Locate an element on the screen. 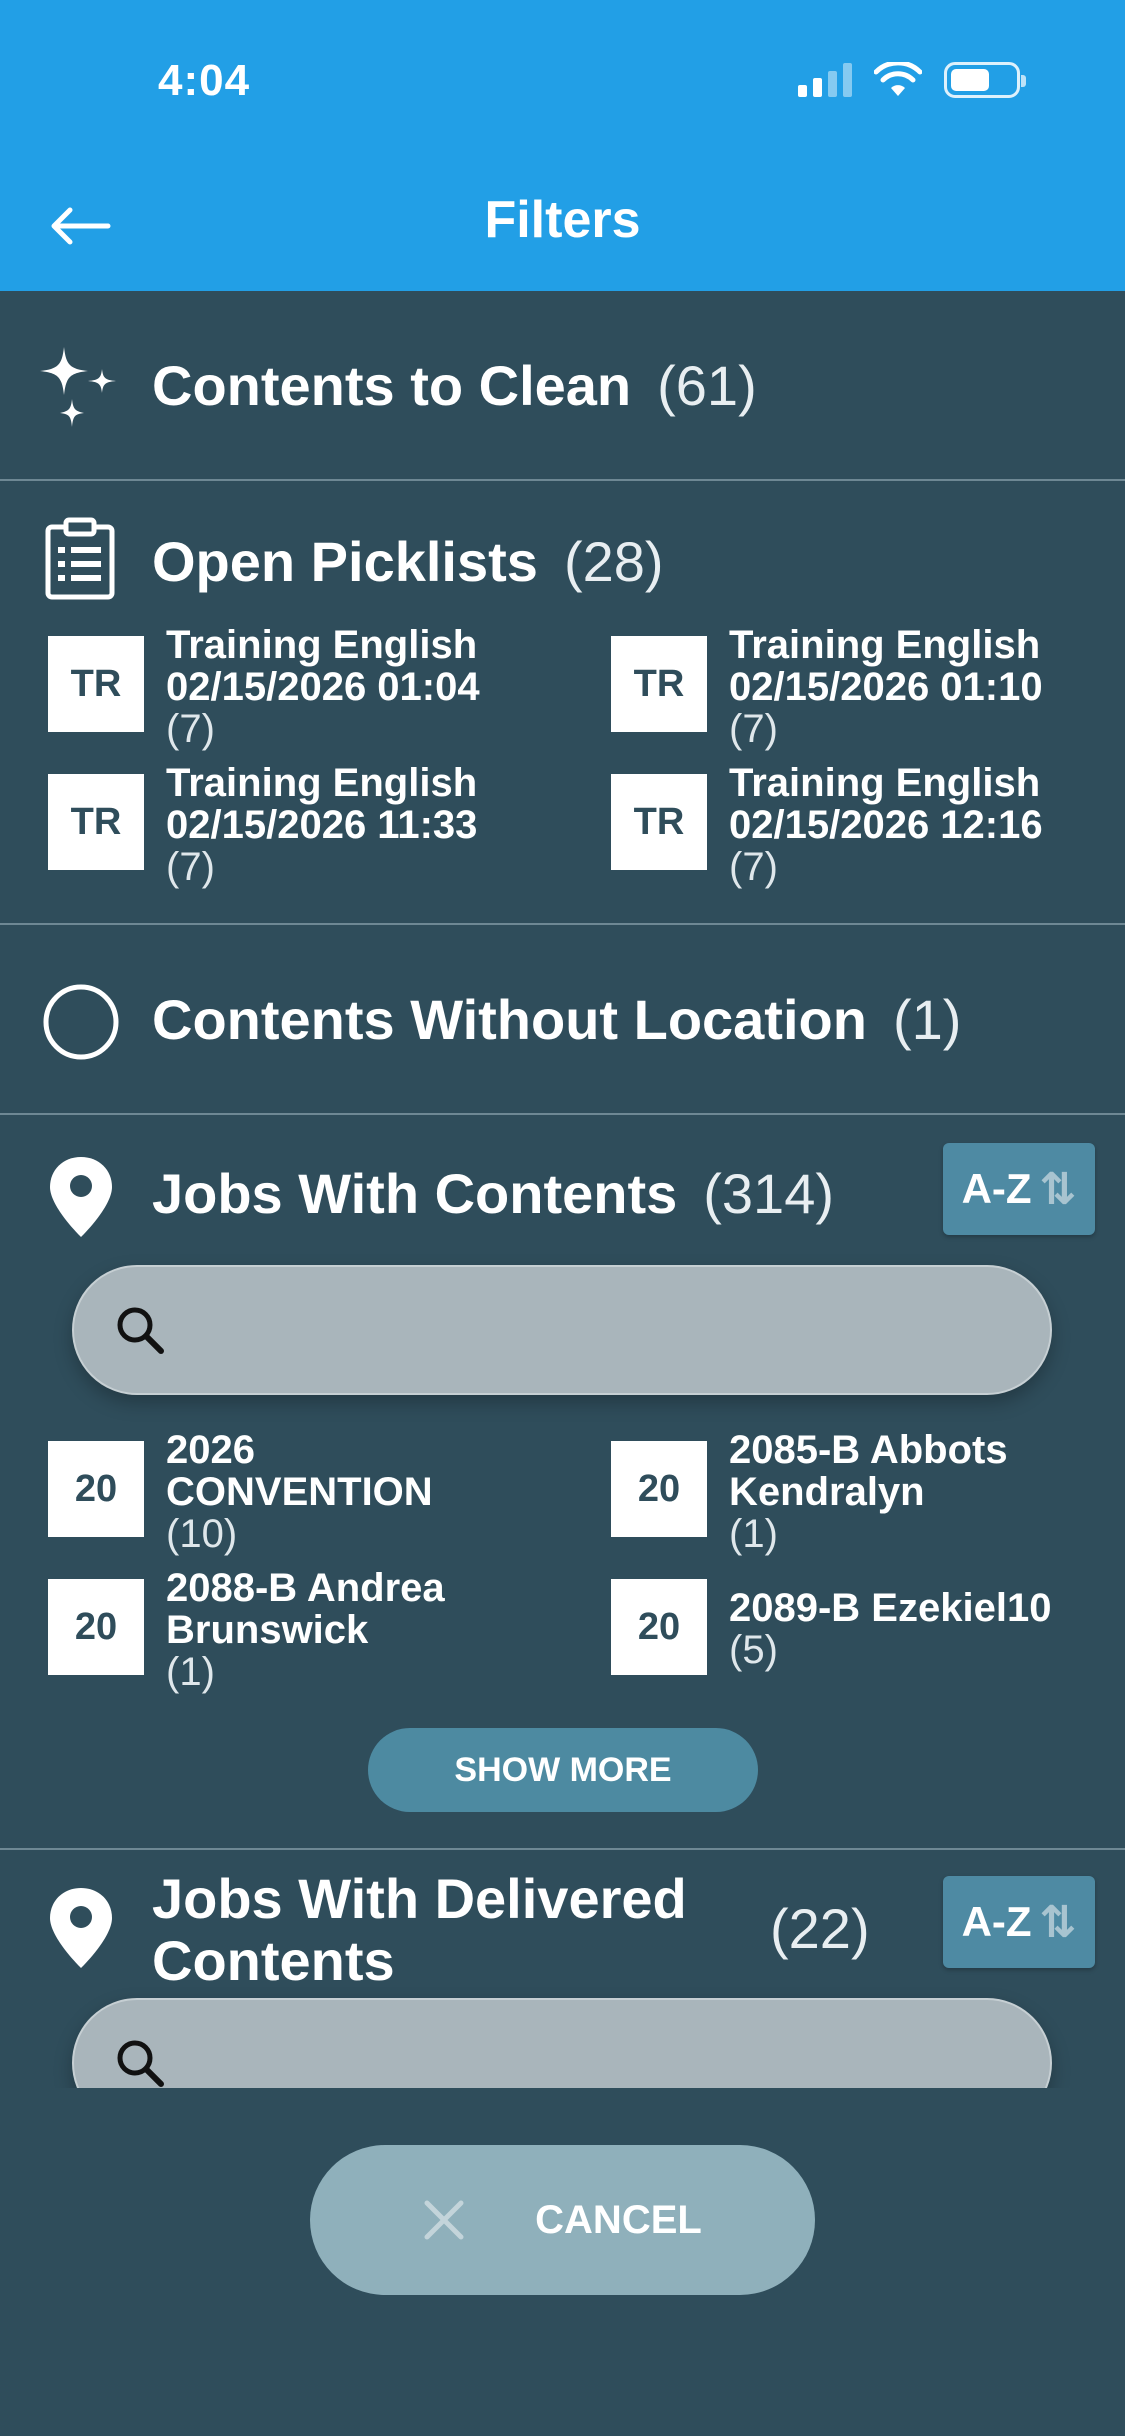 The height and width of the screenshot is (2436, 1125). section-count: (314) is located at coordinates (768, 1193).